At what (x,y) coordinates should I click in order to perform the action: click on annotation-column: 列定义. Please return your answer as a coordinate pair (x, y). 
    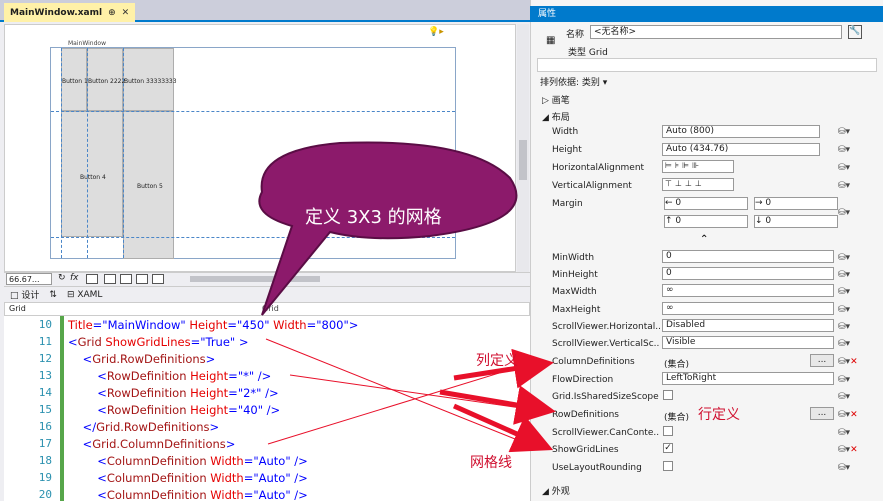
    Looking at the image, I should click on (497, 361).